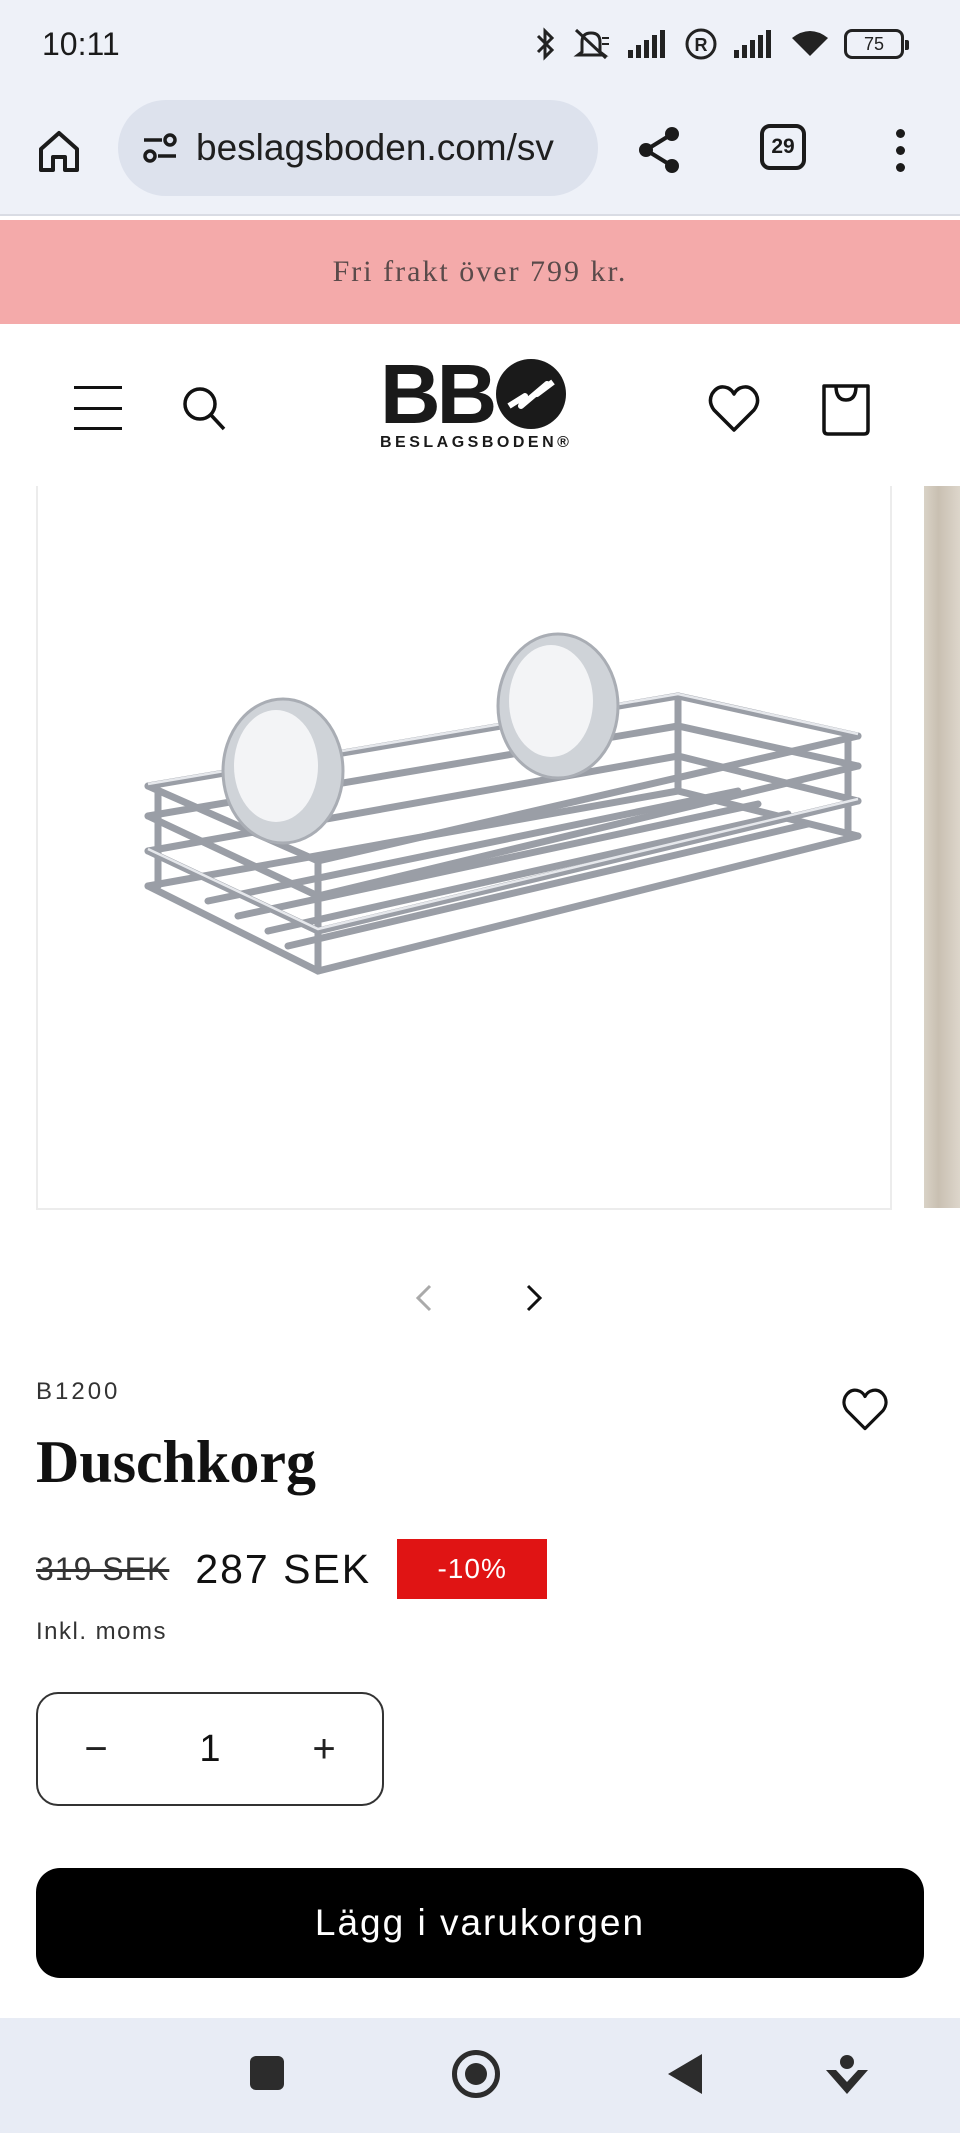 This screenshot has width=960, height=2133. I want to click on product-sku: B1200, so click(78, 1391).